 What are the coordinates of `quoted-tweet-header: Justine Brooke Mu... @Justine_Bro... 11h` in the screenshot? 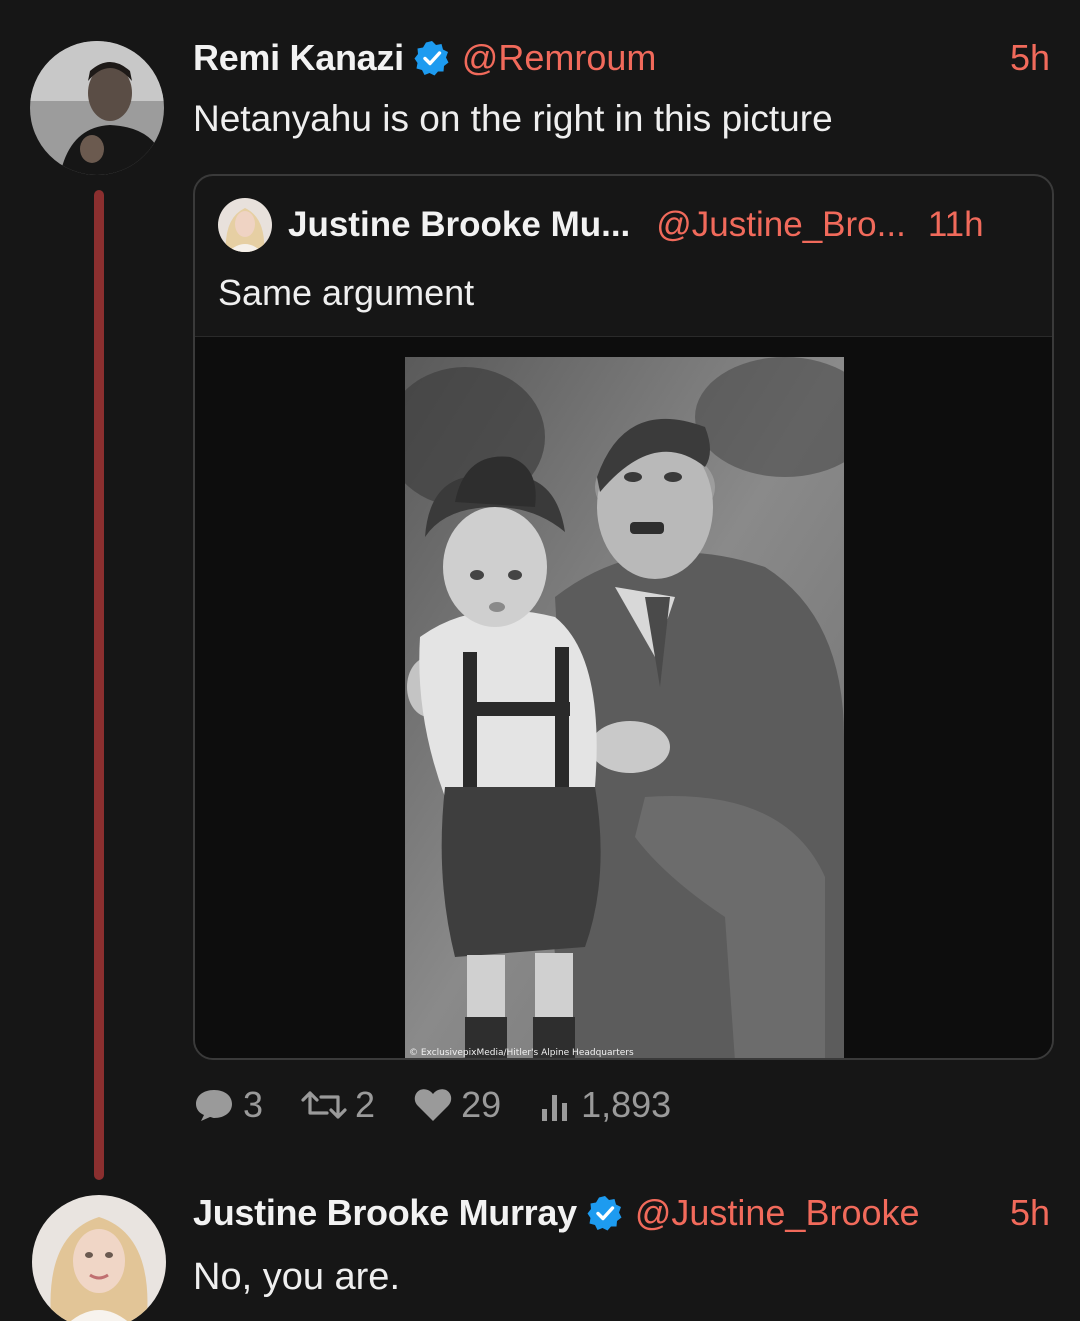 It's located at (623, 225).